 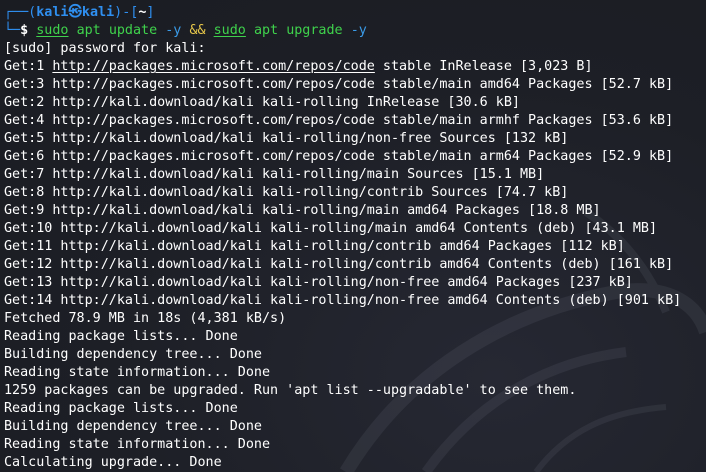 I want to click on command-flag-1: -y, so click(x=173, y=30).